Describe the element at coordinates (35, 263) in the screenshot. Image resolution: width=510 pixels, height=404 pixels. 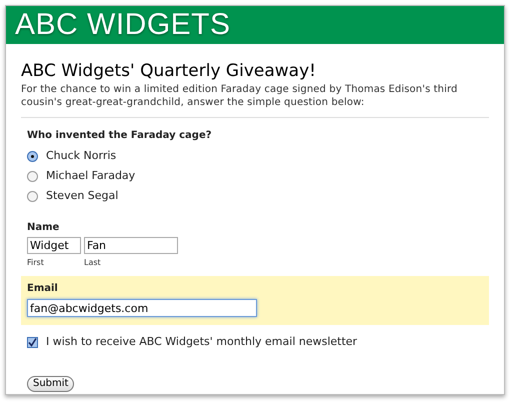
I see `first-caption: First` at that location.